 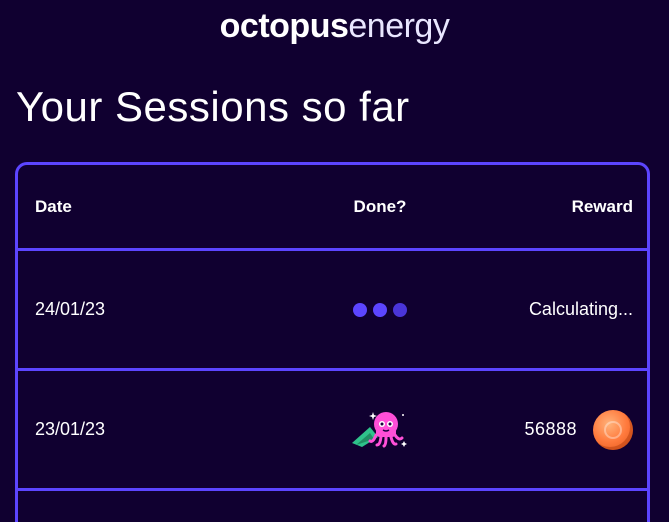 What do you see at coordinates (213, 106) in the screenshot?
I see `page-title: Your Sessions so far` at bounding box center [213, 106].